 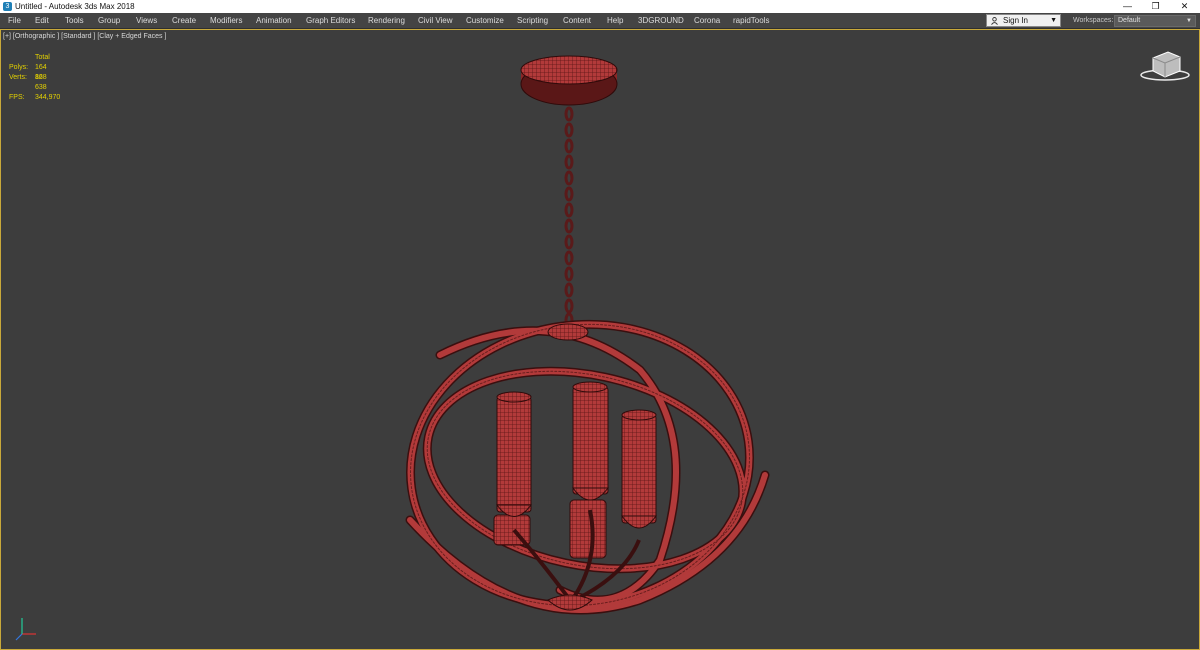 What do you see at coordinates (42, 57) in the screenshot?
I see `stats-total-label: Total` at bounding box center [42, 57].